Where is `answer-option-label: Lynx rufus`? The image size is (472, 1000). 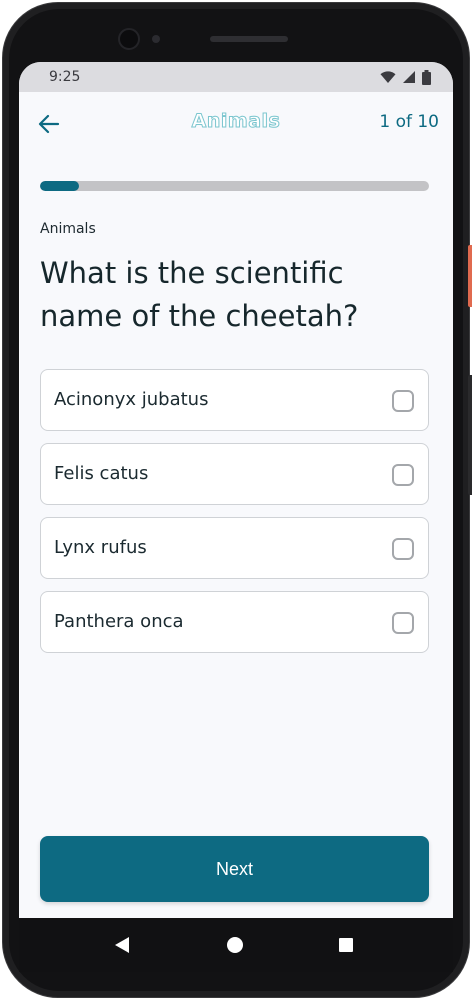
answer-option-label: Lynx rufus is located at coordinates (100, 547).